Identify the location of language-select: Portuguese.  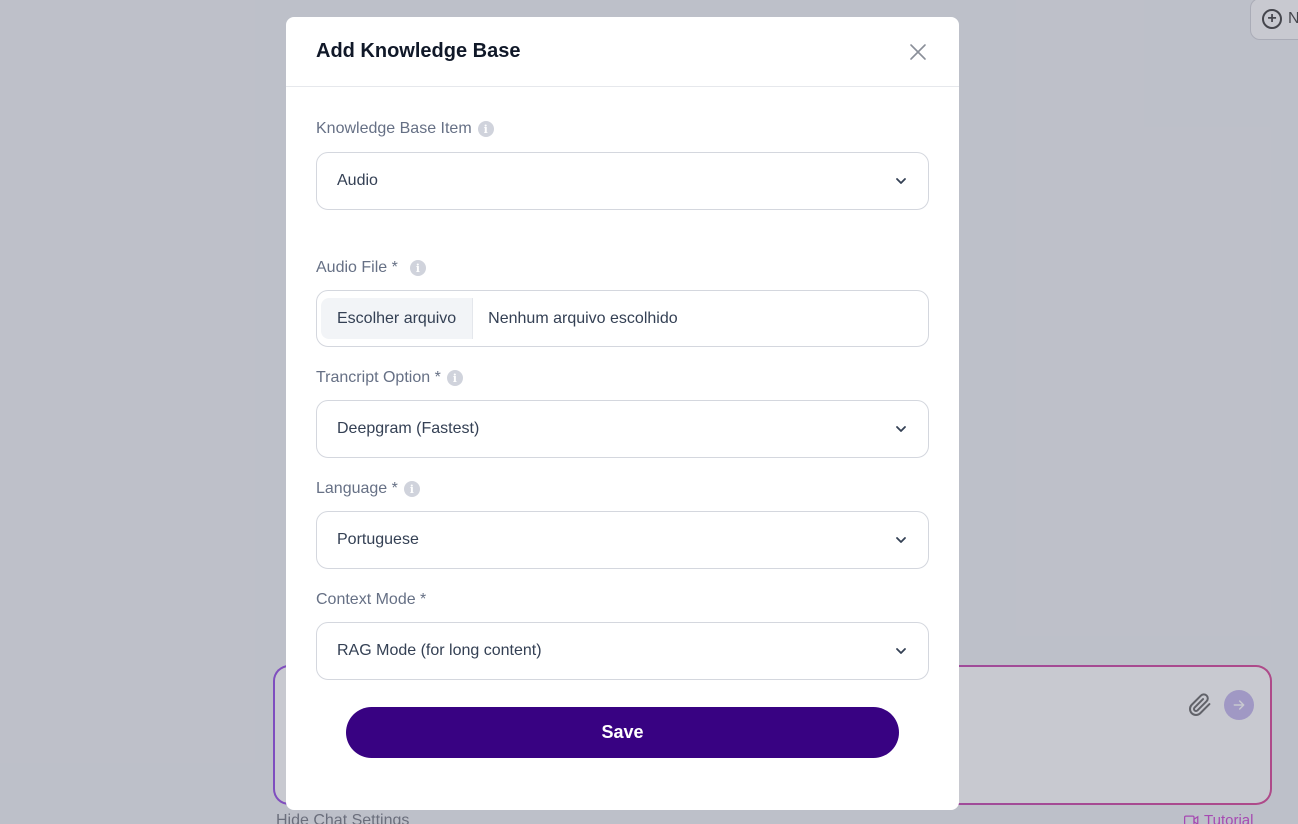
(622, 540).